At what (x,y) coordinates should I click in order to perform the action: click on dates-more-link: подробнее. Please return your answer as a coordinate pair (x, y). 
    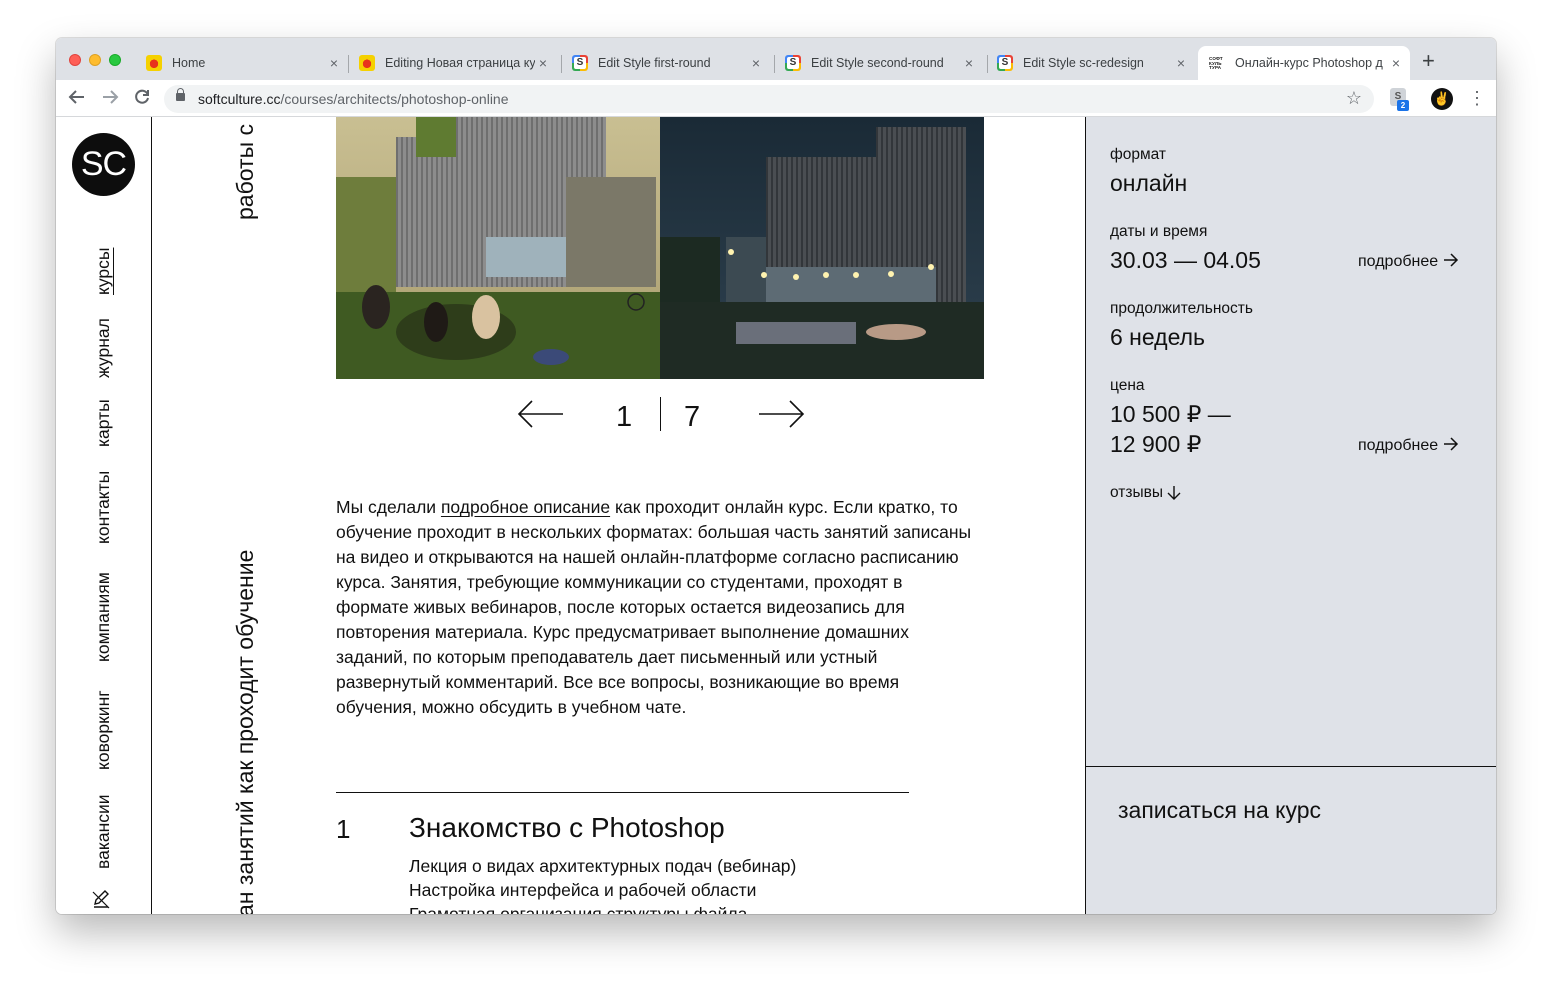
    Looking at the image, I should click on (1408, 262).